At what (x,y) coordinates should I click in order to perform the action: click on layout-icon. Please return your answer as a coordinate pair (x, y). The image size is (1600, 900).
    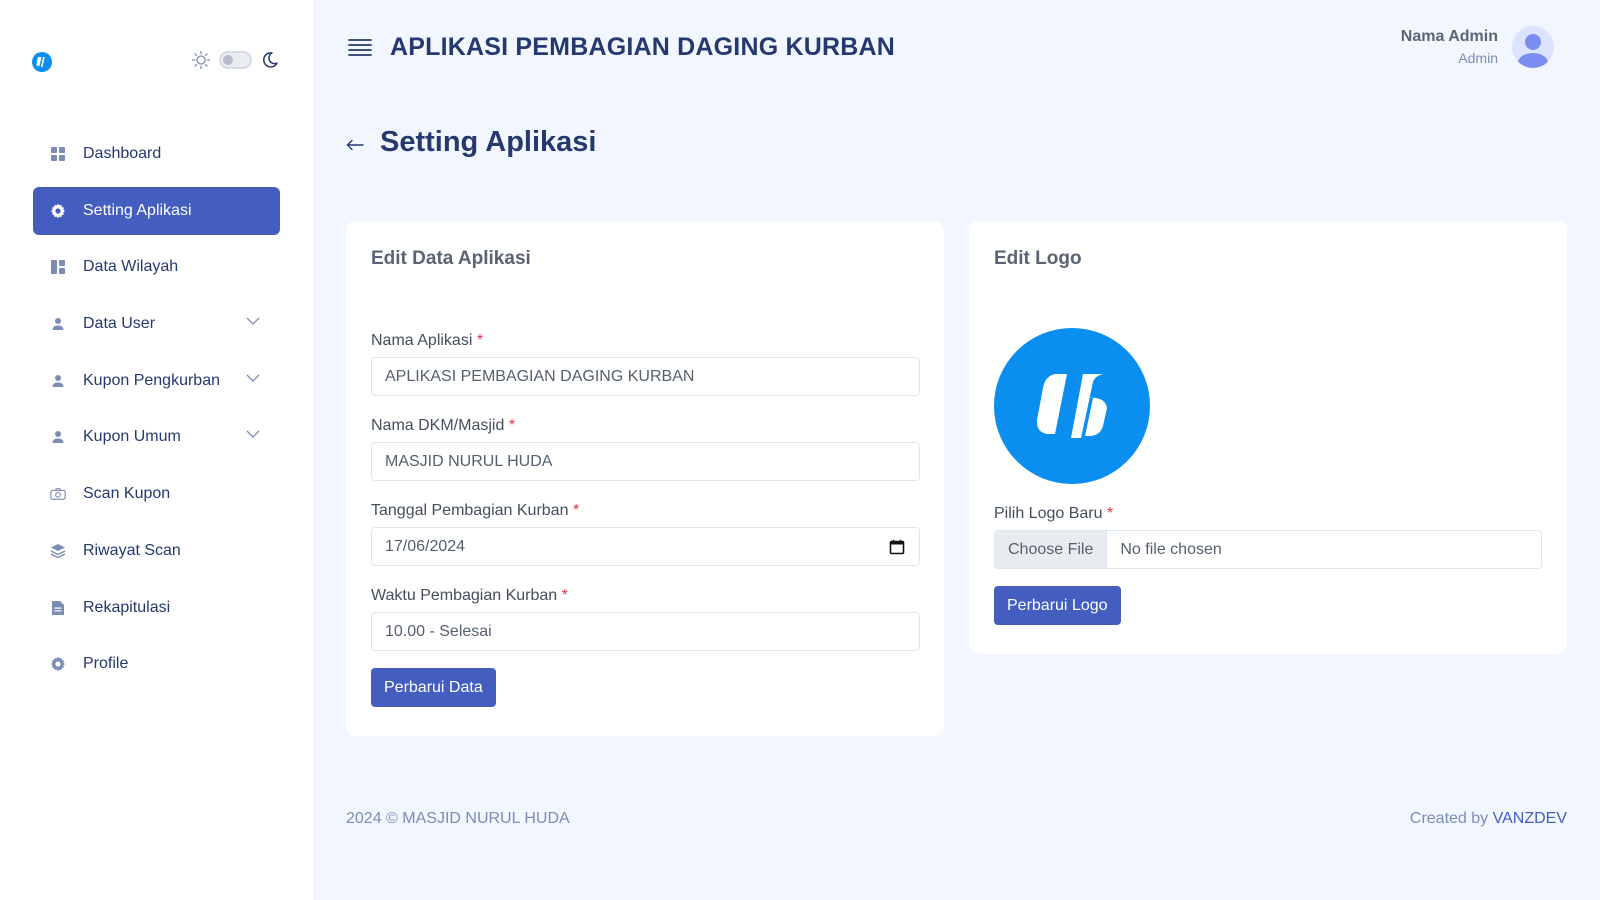
    Looking at the image, I should click on (58, 267).